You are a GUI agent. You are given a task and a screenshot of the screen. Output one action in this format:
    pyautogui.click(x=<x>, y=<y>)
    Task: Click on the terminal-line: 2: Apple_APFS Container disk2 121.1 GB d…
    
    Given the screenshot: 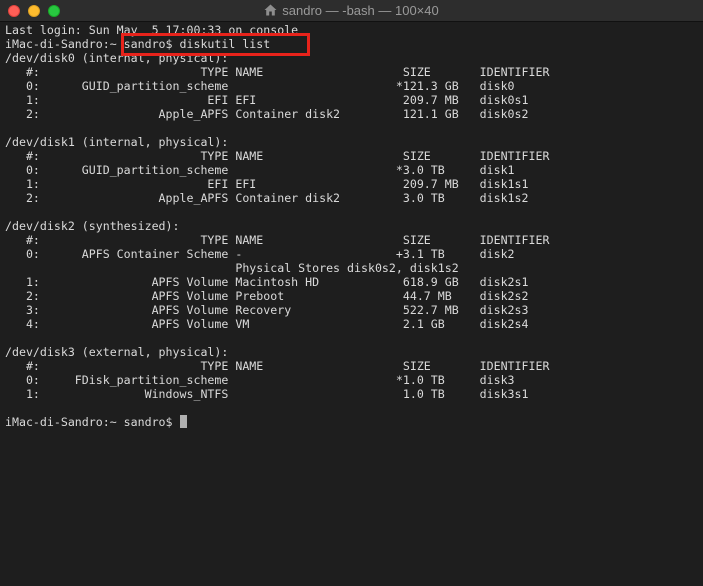 What is the action you would take?
    pyautogui.click(x=267, y=114)
    